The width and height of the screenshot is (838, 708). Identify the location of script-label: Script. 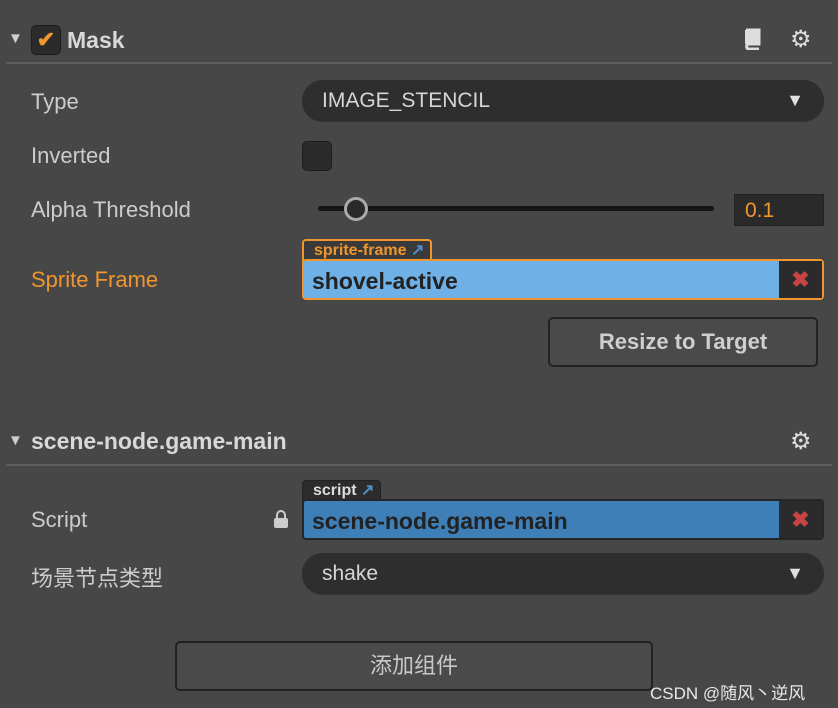
(59, 519).